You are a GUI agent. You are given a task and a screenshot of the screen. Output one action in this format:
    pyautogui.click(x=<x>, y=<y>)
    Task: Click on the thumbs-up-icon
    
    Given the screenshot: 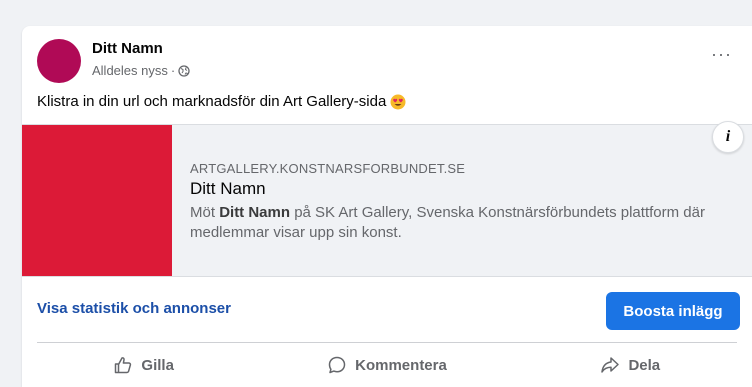 What is the action you would take?
    pyautogui.click(x=123, y=365)
    